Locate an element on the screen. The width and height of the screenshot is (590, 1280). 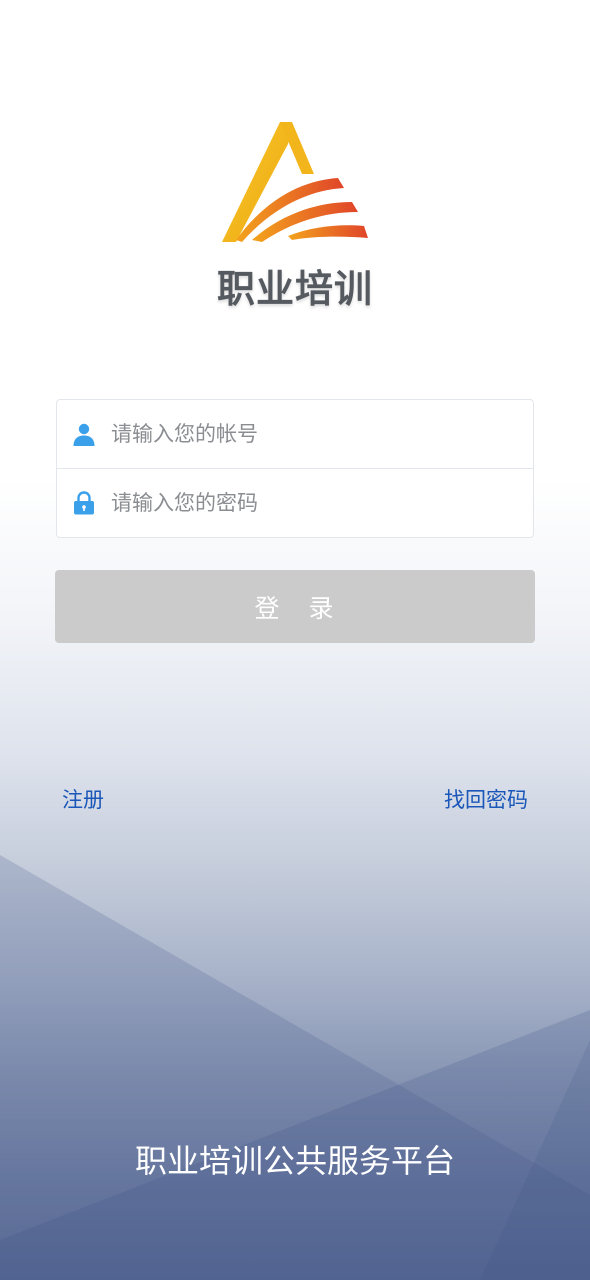
forgot-password-link: 找回密码 is located at coordinates (486, 799).